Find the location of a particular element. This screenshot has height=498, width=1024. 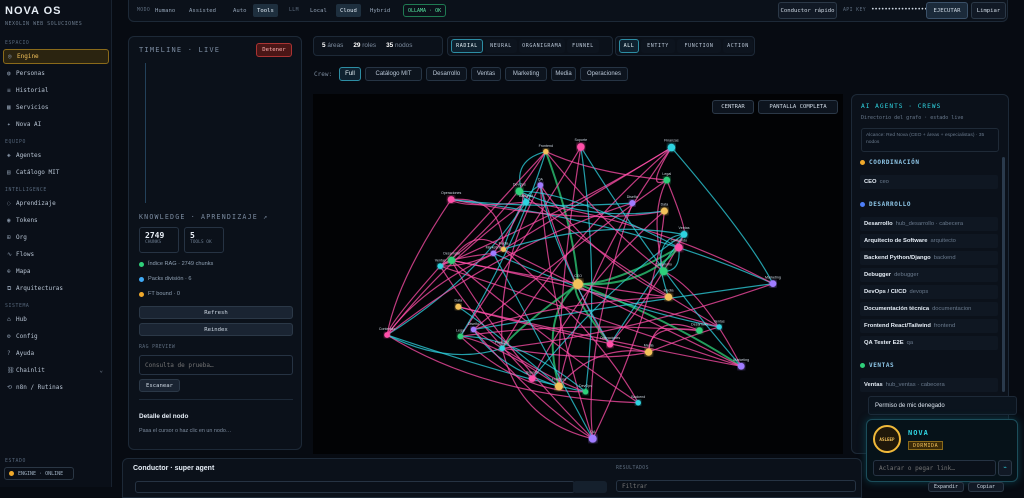

sidebar-item-servicios: ▦ Servicios is located at coordinates (56, 107).